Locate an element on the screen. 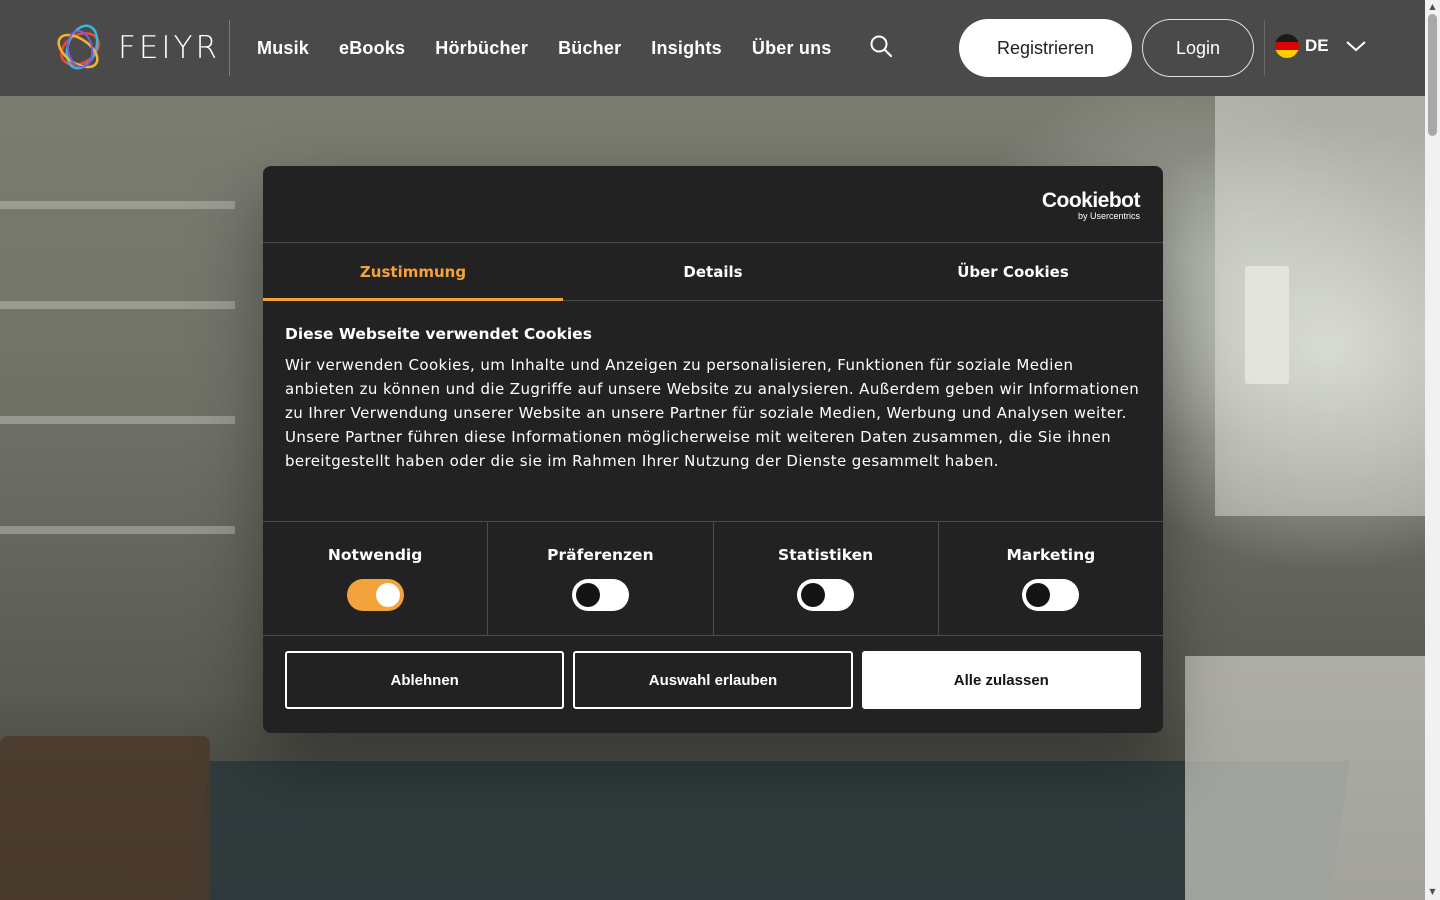 Image resolution: width=1440 pixels, height=900 pixels. wall-speaker is located at coordinates (1267, 325).